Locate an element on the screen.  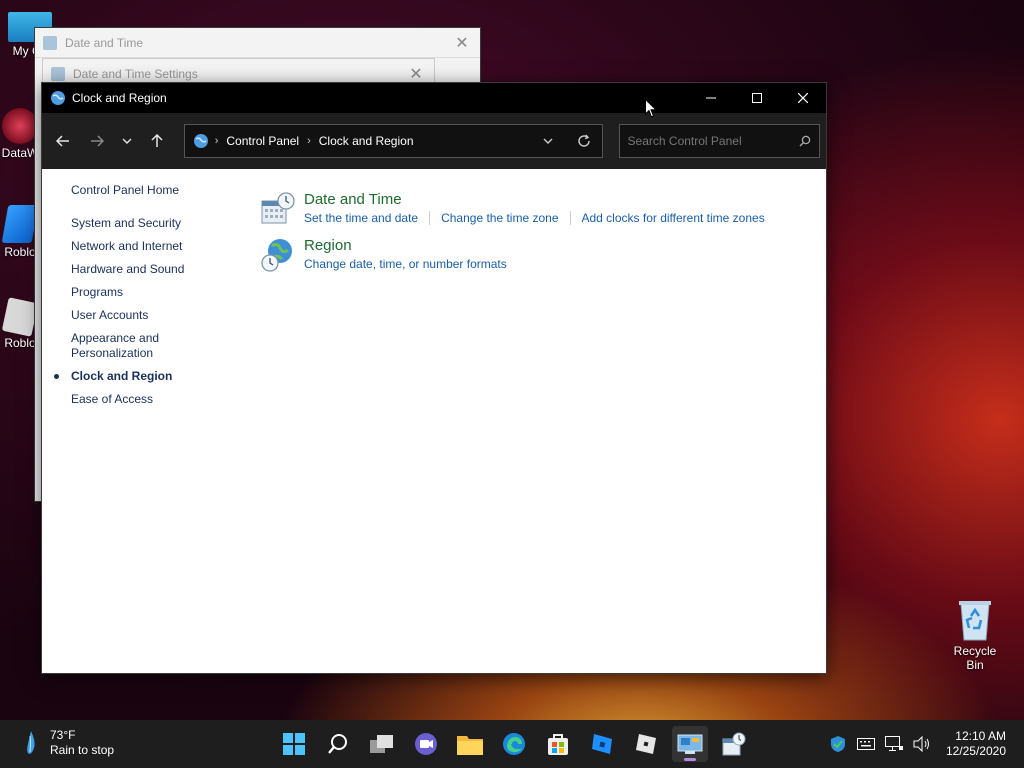
date-and-time-icon is located at coordinates (278, 209).